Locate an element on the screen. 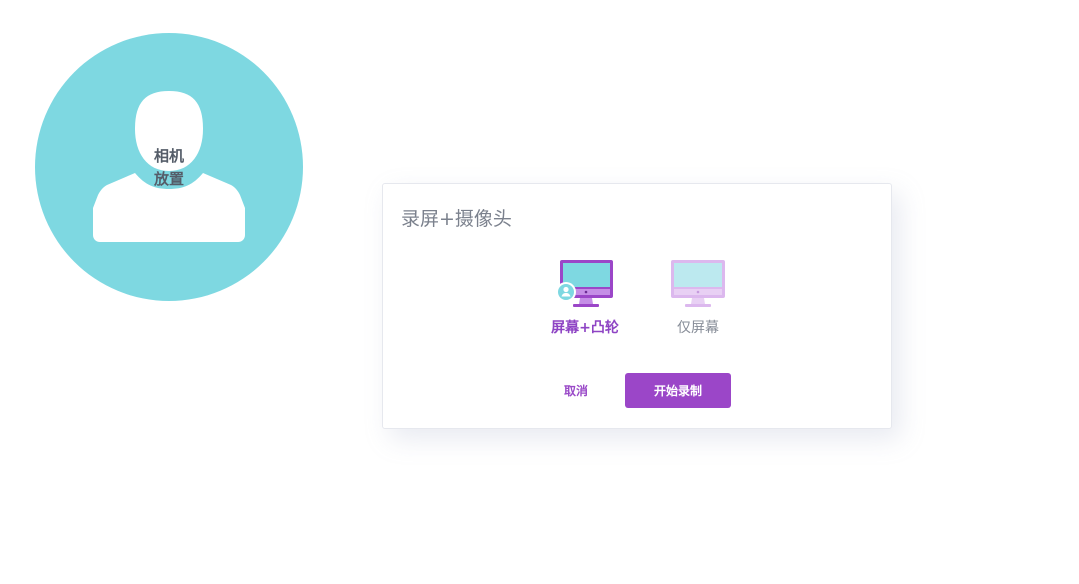 This screenshot has width=1079, height=584. monitor-with-avatar-icon is located at coordinates (584, 283).